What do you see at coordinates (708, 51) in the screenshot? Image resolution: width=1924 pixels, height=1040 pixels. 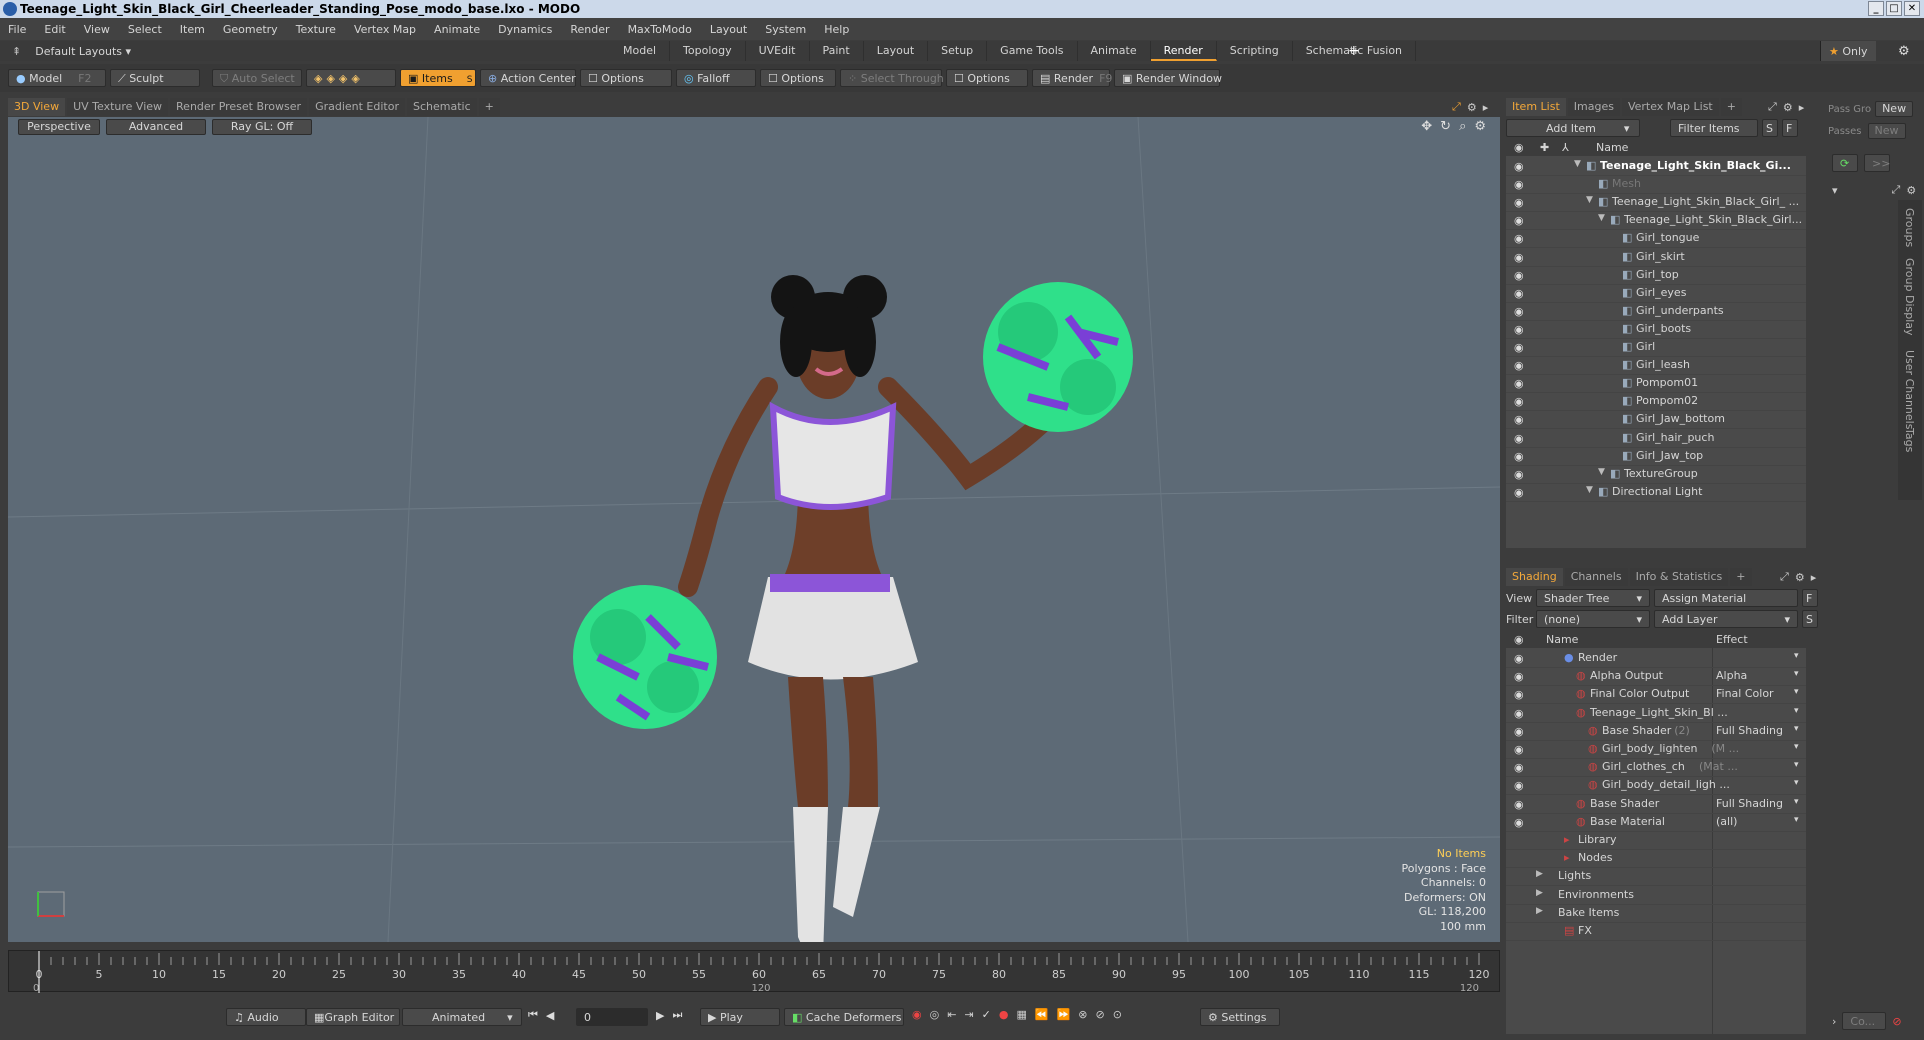 I see `tab-topology: Topology` at bounding box center [708, 51].